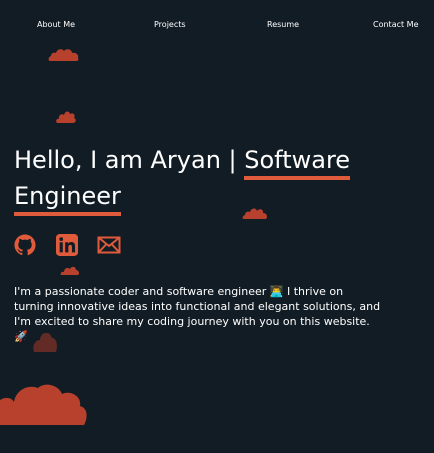 The image size is (434, 453). Describe the element at coordinates (396, 24) in the screenshot. I see `nav-contact-me: Contact Me` at that location.